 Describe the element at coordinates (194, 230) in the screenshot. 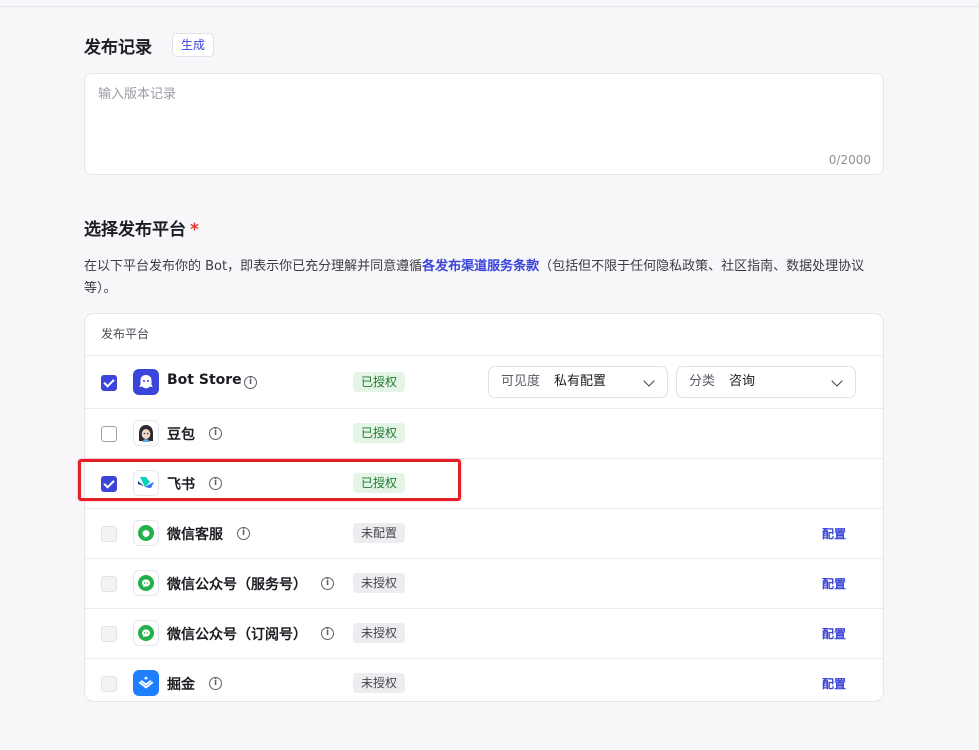

I see `required-mark: *` at that location.